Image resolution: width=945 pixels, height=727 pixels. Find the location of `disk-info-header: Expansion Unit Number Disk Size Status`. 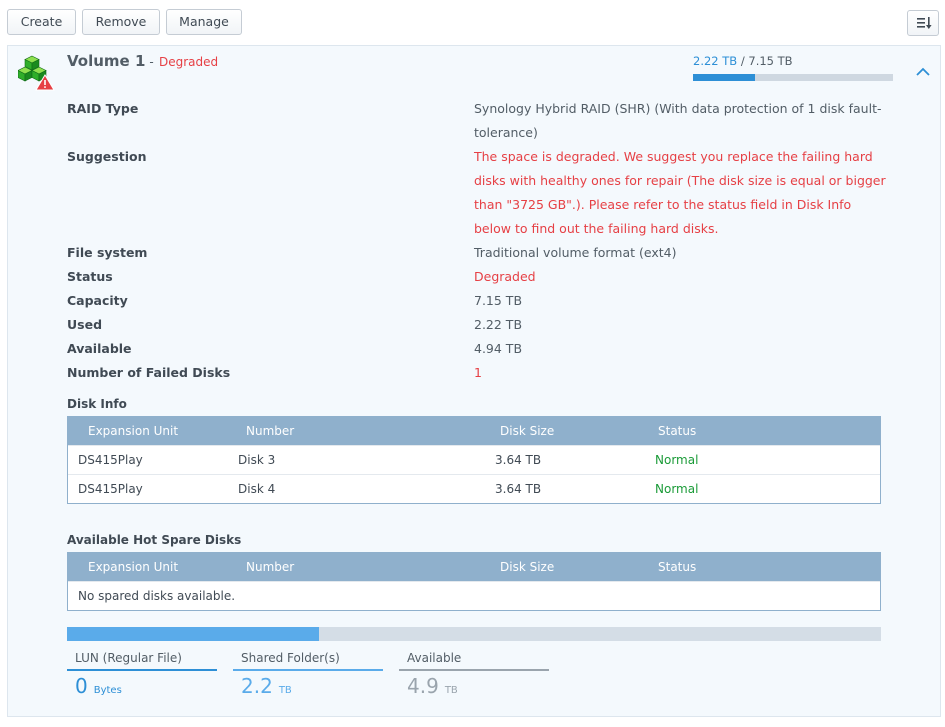

disk-info-header: Expansion Unit Number Disk Size Status is located at coordinates (474, 431).